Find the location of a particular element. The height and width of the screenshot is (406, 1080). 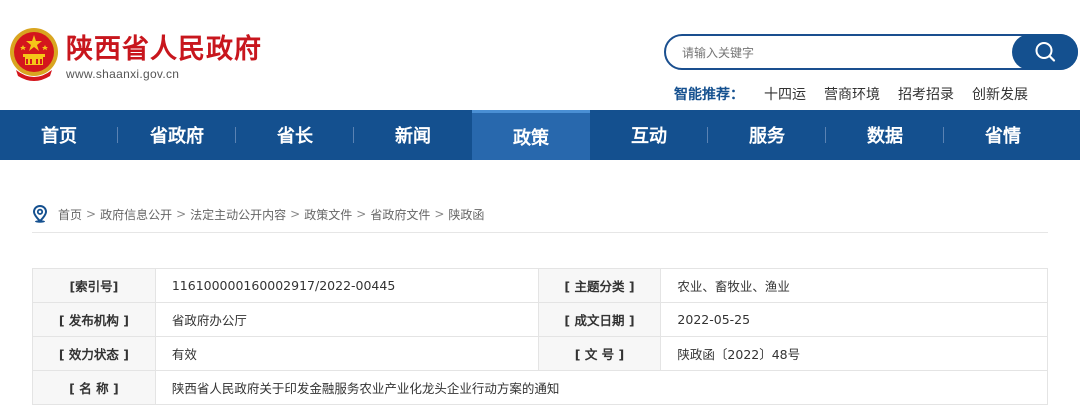

breadcrumb-item: 陕政函 is located at coordinates (466, 214).